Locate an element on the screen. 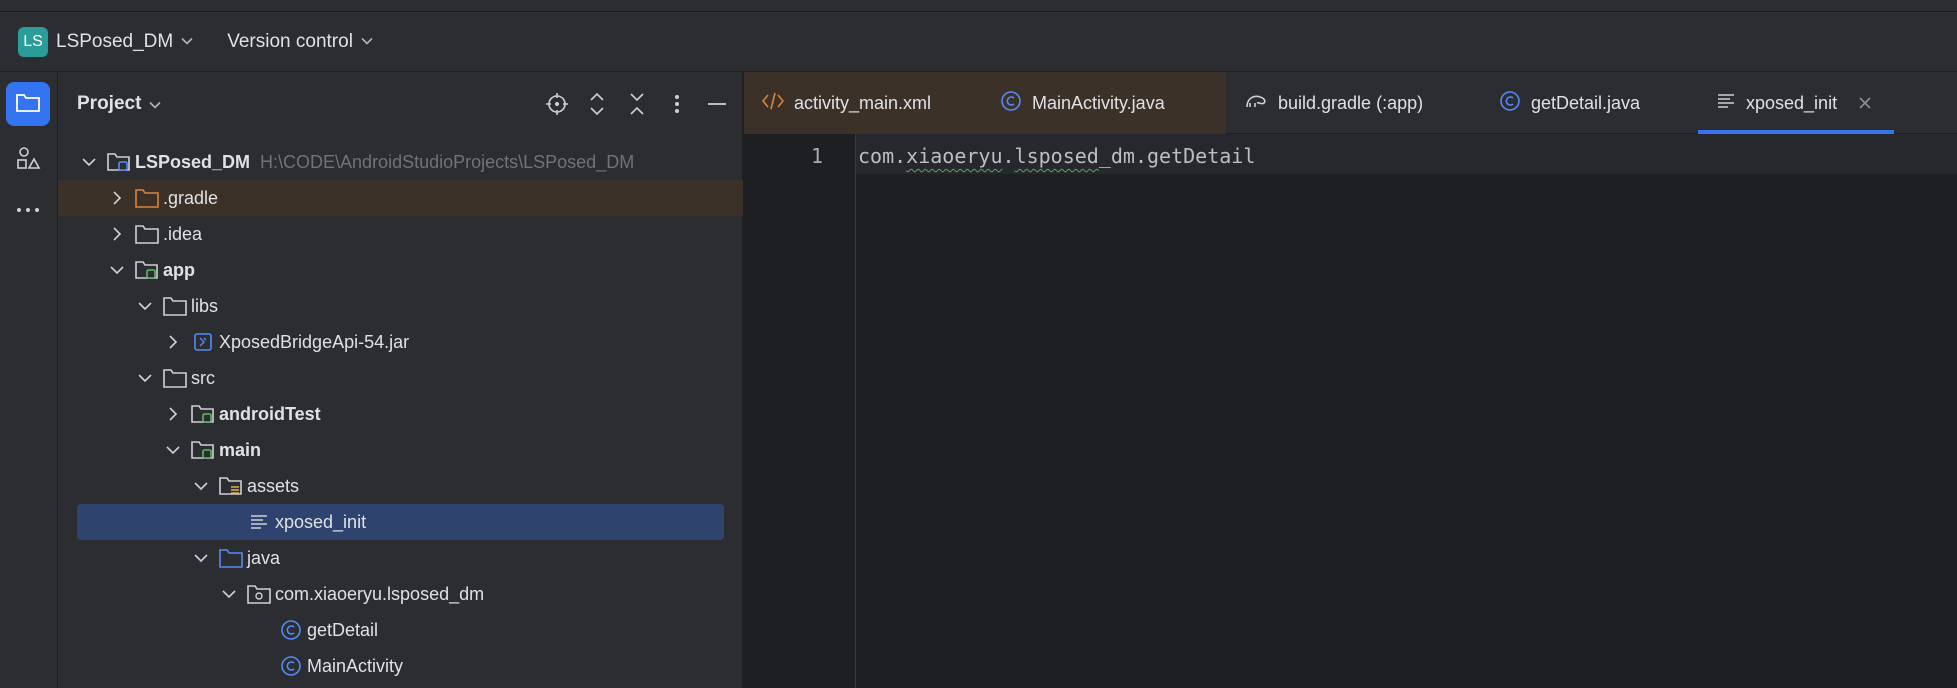 The width and height of the screenshot is (1957, 688). package-icon is located at coordinates (259, 594).